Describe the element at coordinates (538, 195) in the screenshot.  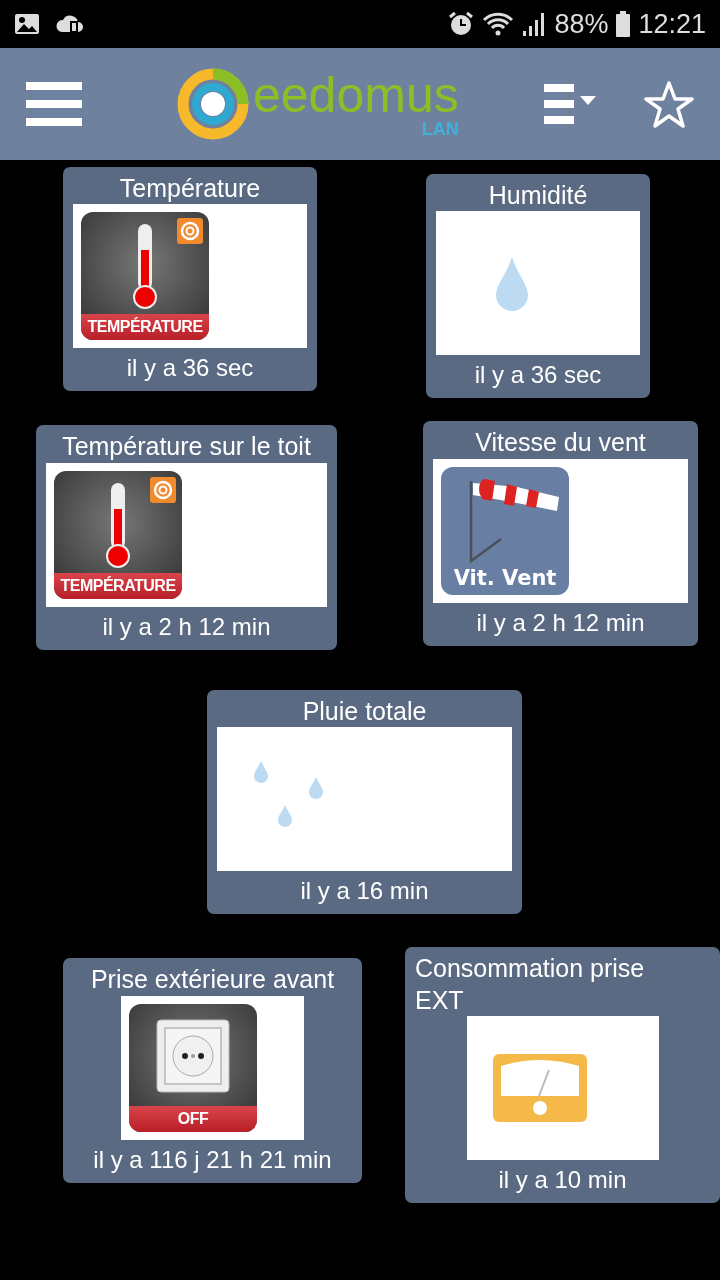
I see `card-title: Humidité` at that location.